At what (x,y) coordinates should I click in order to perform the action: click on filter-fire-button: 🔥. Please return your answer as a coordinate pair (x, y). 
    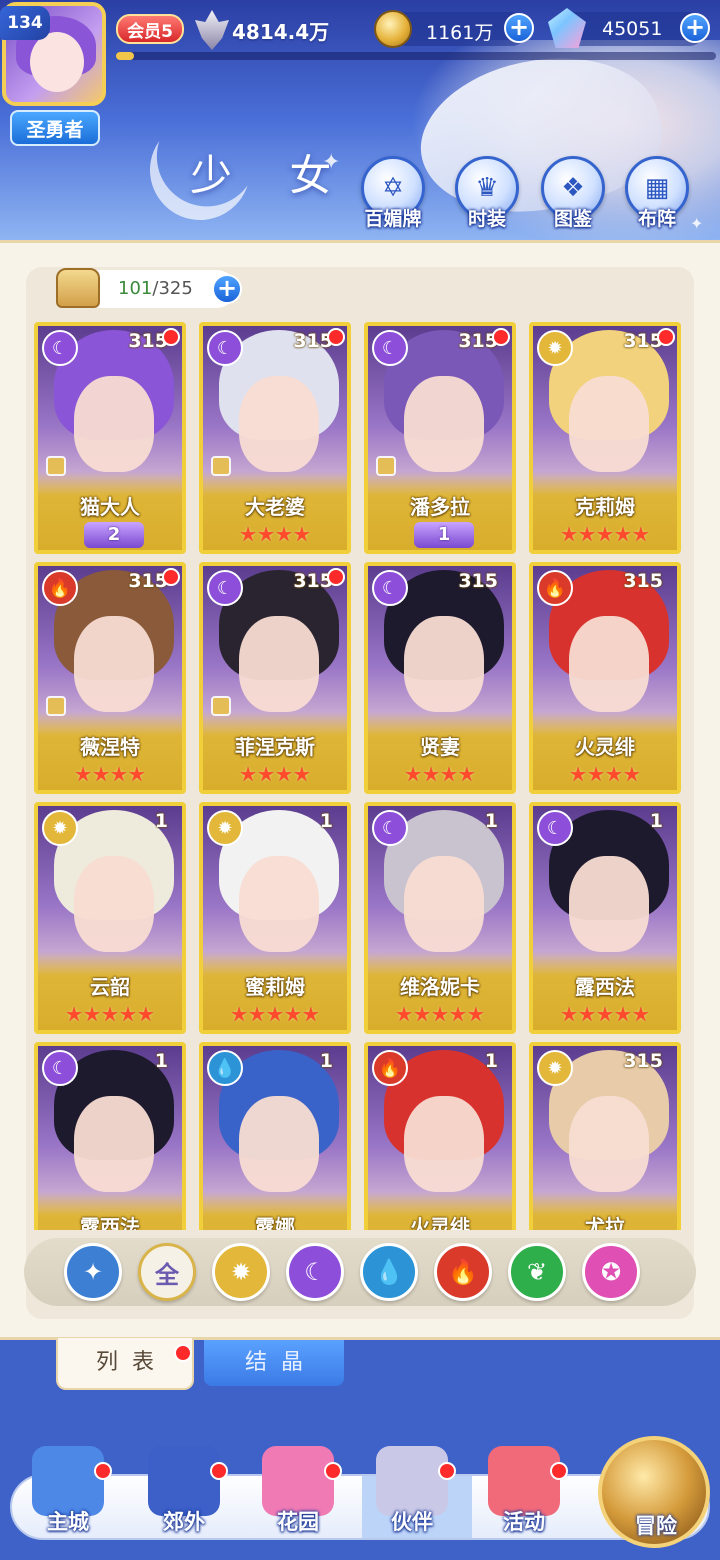
    Looking at the image, I should click on (463, 1272).